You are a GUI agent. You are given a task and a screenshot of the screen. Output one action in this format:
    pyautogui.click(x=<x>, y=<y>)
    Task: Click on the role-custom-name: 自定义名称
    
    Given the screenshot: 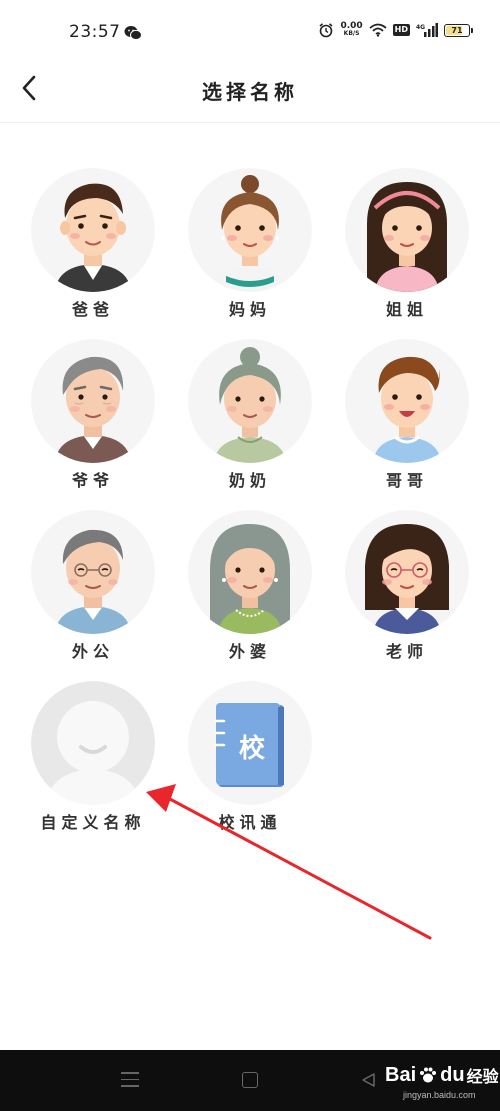 What is the action you would take?
    pyautogui.click(x=93, y=753)
    